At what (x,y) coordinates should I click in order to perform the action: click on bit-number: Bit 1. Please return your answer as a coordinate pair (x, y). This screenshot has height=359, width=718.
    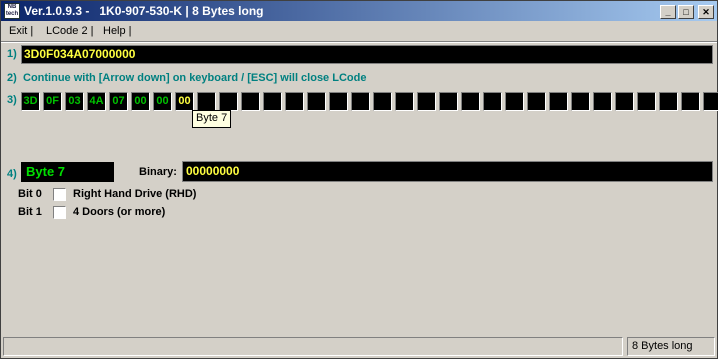
    Looking at the image, I should click on (30, 212).